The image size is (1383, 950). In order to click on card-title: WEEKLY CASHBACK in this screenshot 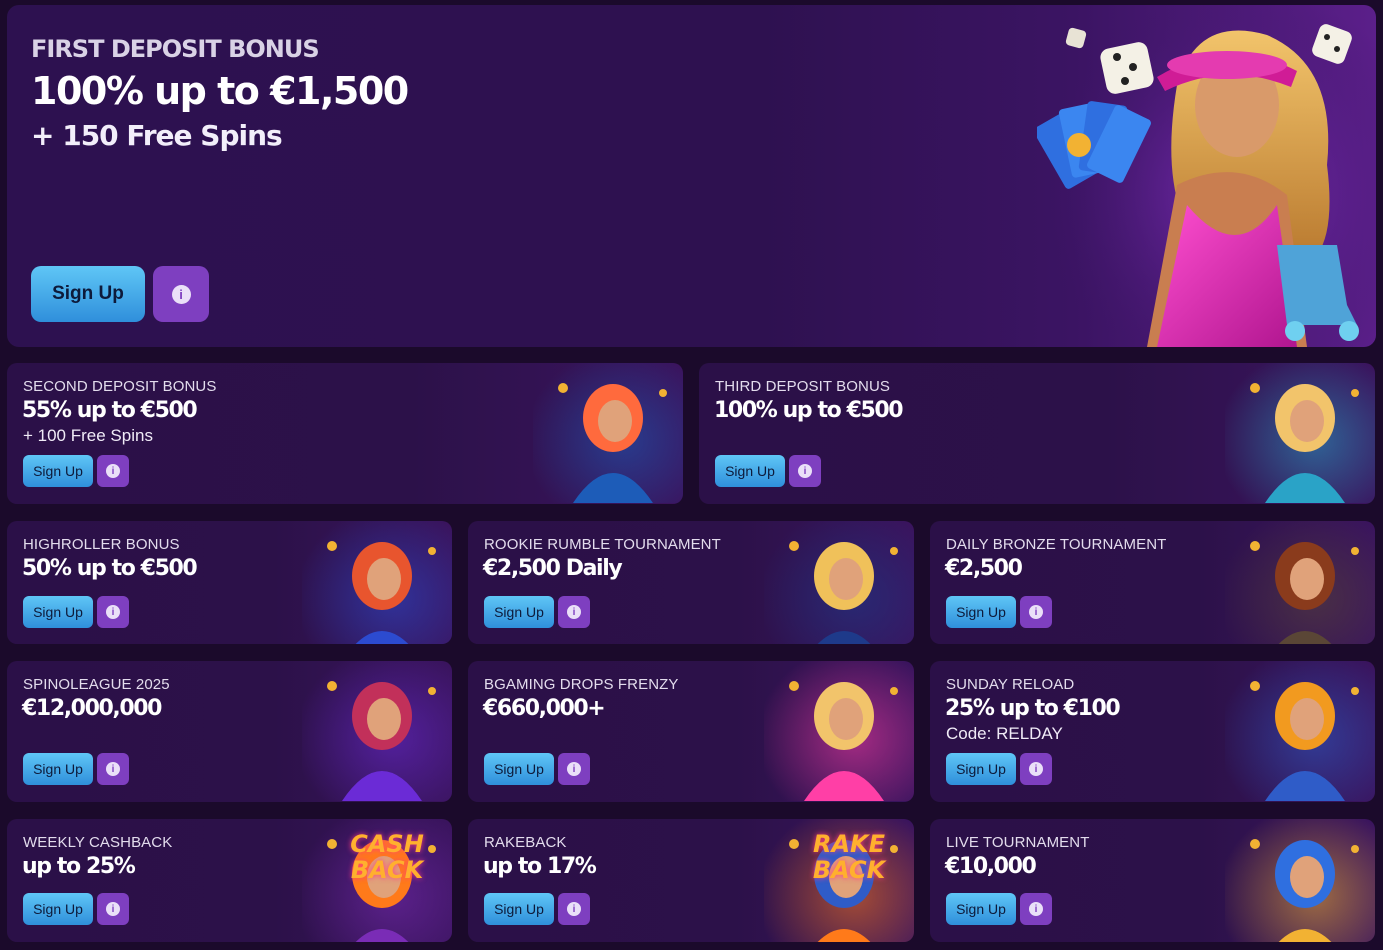, I will do `click(98, 842)`.